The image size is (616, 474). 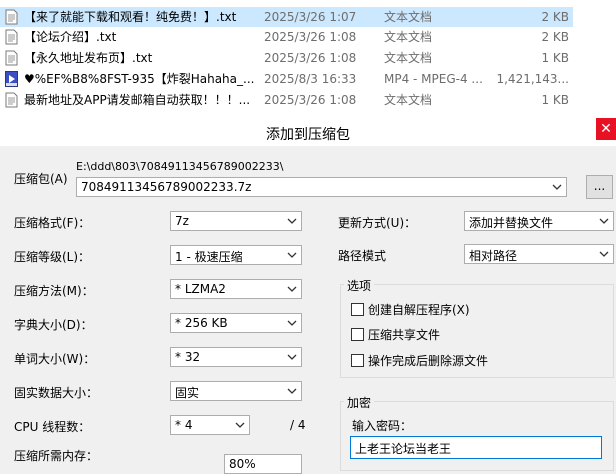 I want to click on solid-select: 固实, so click(x=236, y=391).